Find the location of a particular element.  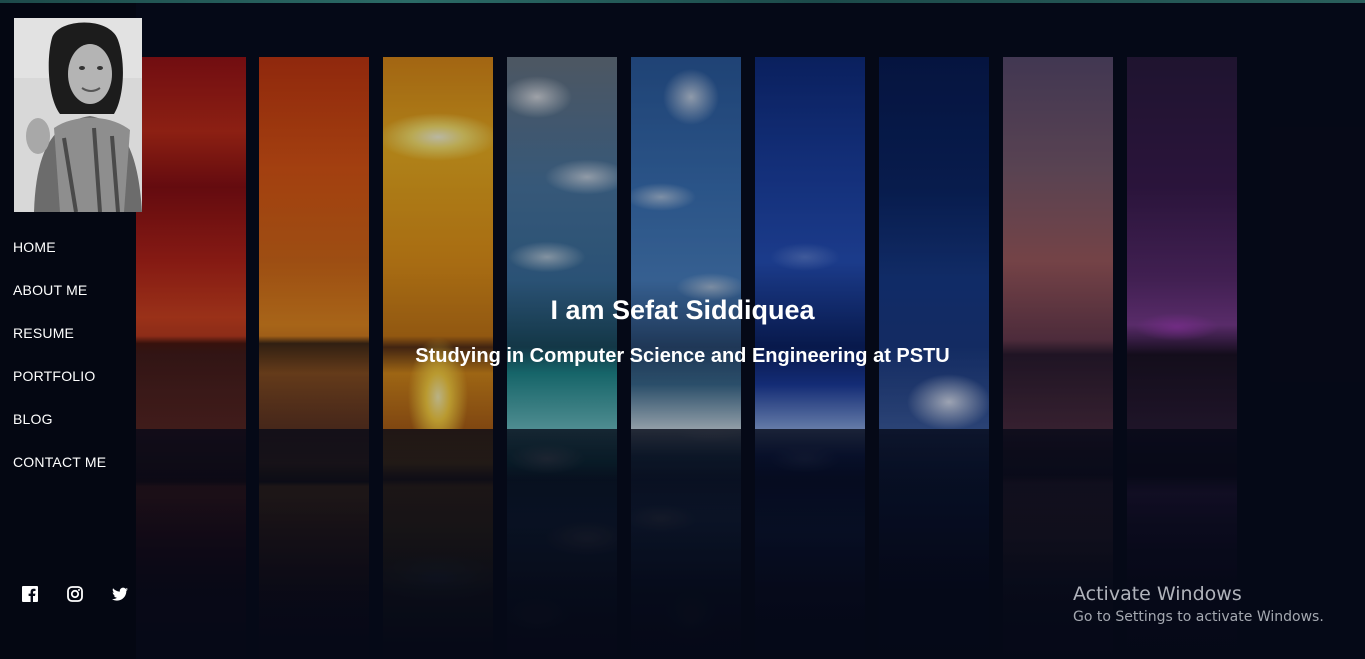

hero-title: I am Sefat Siddiquea is located at coordinates (682, 310).